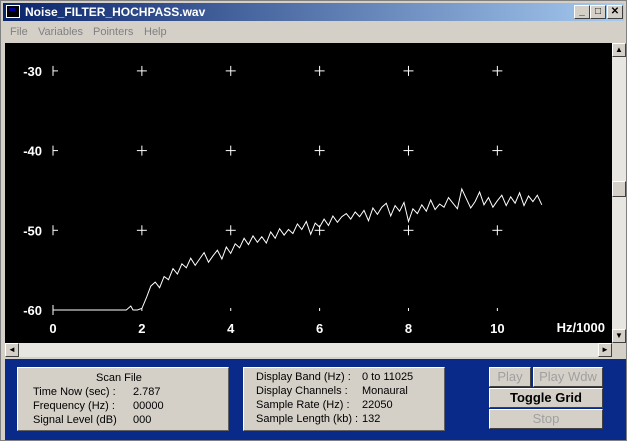  Describe the element at coordinates (113, 32) in the screenshot. I see `menu-pointers: Pointers` at that location.